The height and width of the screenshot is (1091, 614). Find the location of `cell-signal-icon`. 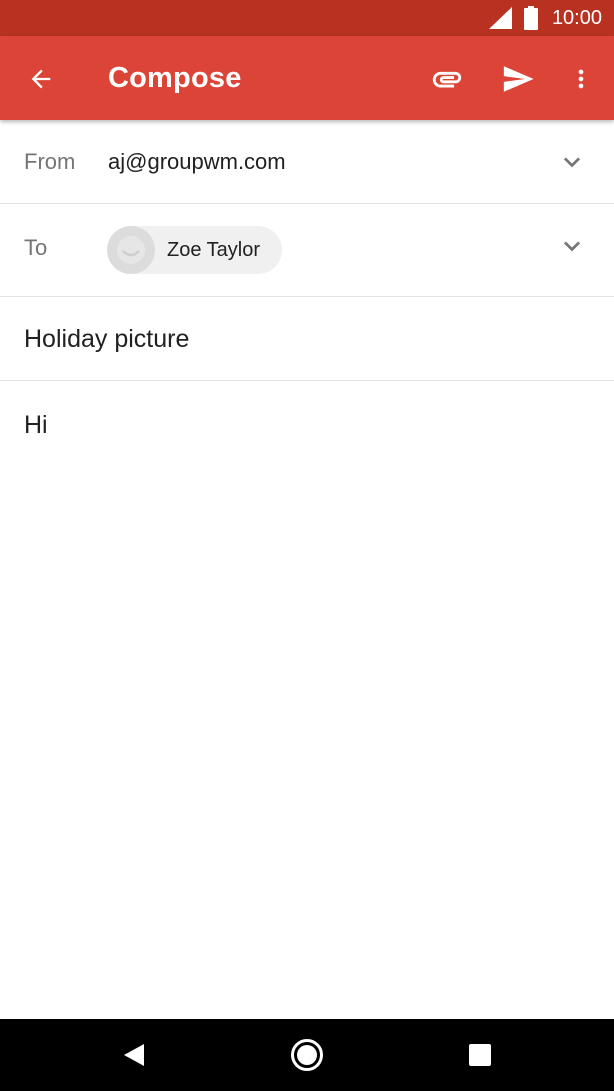

cell-signal-icon is located at coordinates (500, 18).